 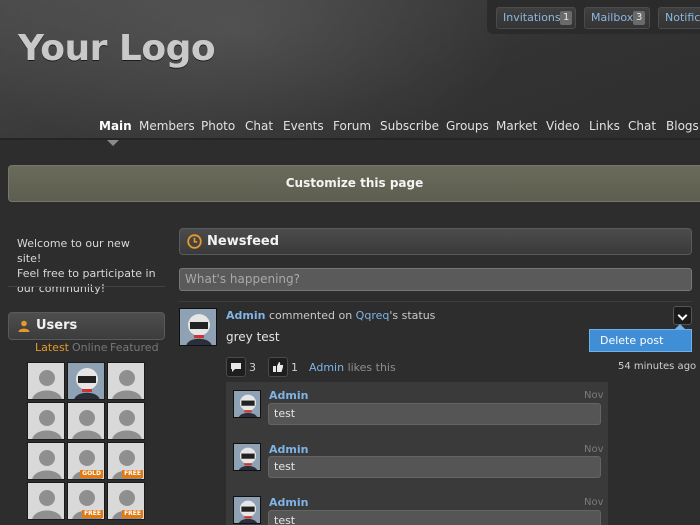 I want to click on clock-icon, so click(x=194, y=241).